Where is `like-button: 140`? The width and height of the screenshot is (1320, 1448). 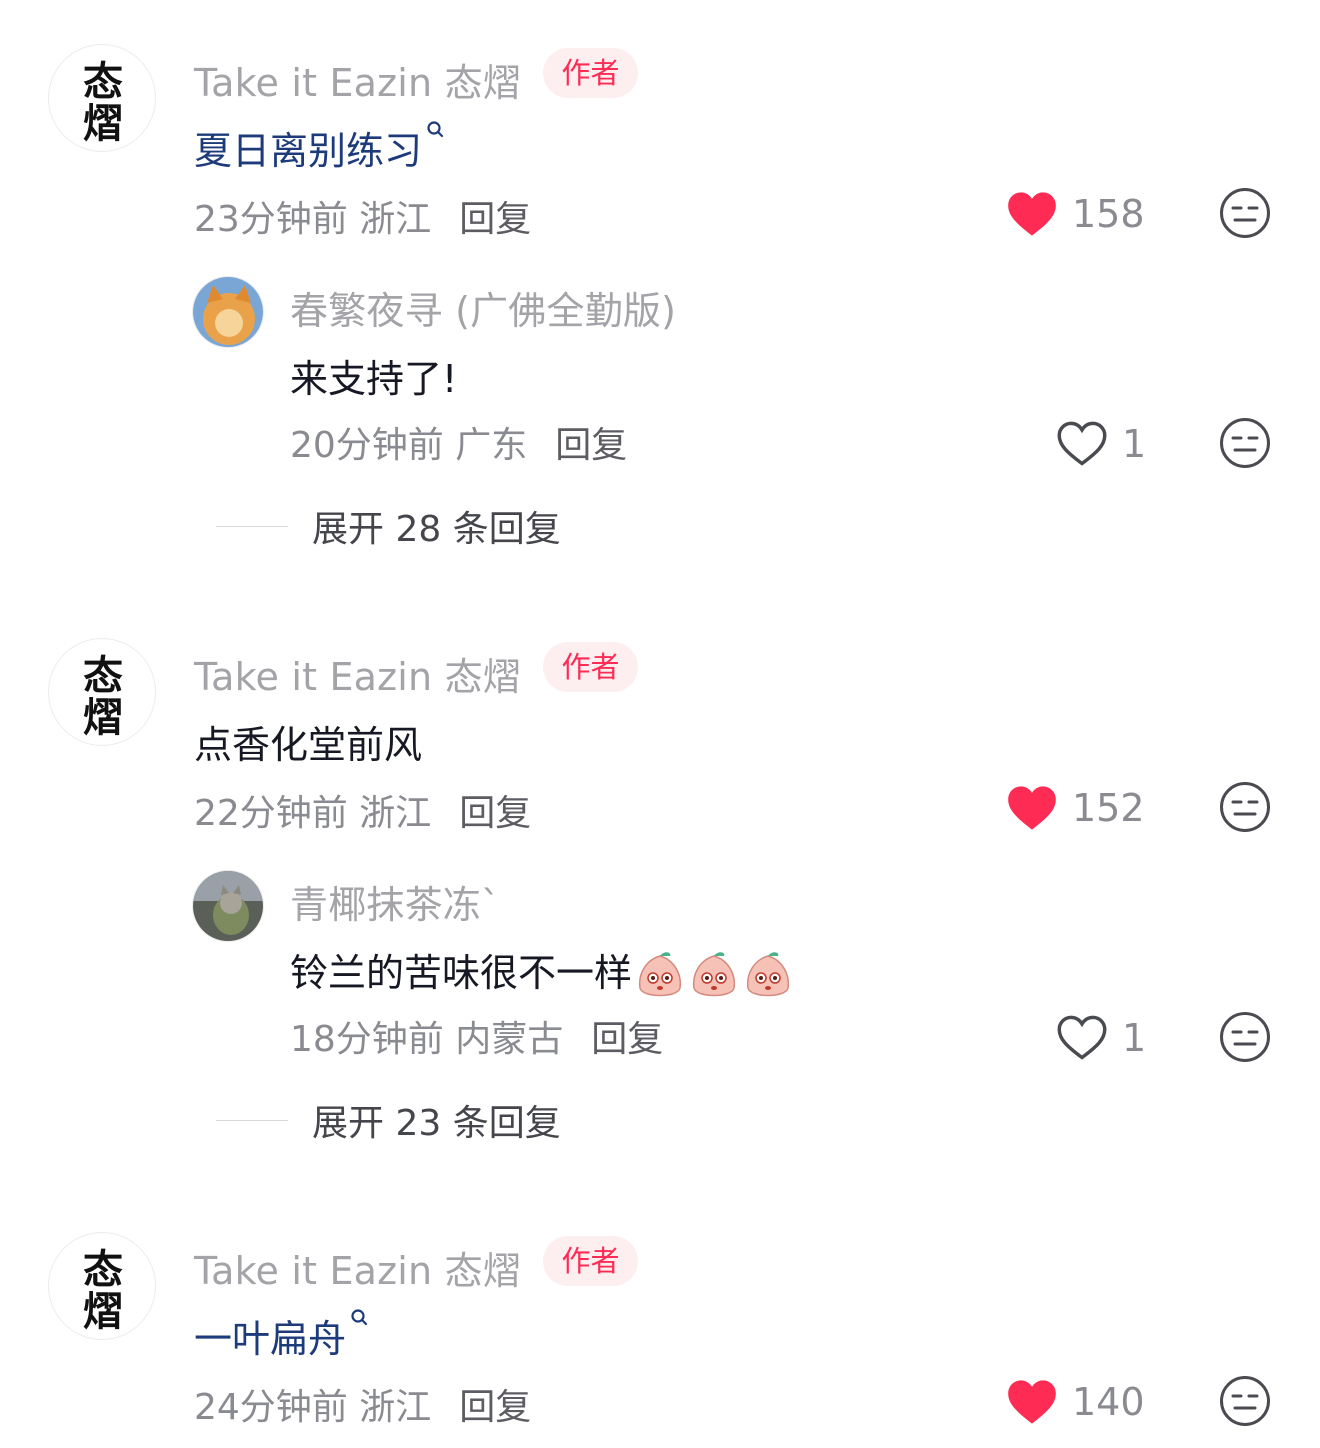 like-button: 140 is located at coordinates (1075, 1402).